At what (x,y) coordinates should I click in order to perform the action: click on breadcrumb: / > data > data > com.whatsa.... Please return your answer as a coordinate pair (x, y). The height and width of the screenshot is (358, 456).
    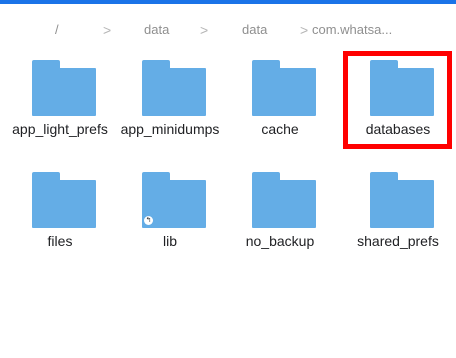
    Looking at the image, I should click on (228, 28).